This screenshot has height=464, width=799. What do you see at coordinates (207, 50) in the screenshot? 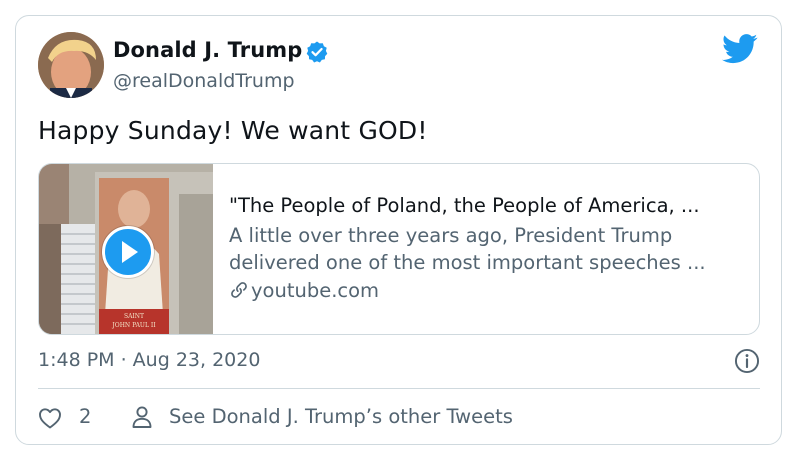
I see `author-name: Donald J. Trump` at bounding box center [207, 50].